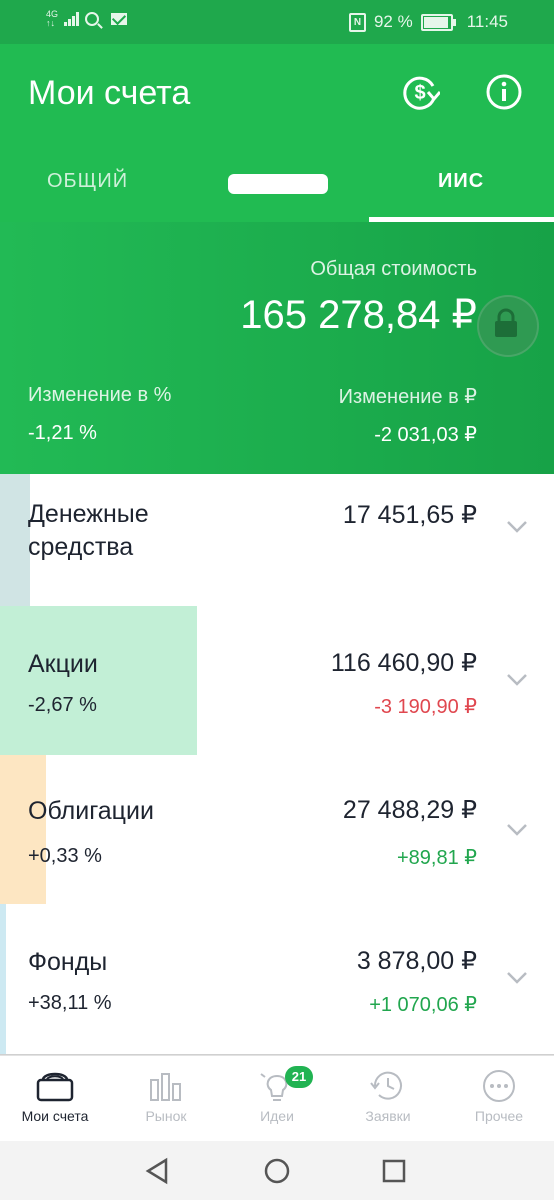 This screenshot has height=1200, width=554. What do you see at coordinates (393, 269) in the screenshot?
I see `total-value-label: Общая стоимость` at bounding box center [393, 269].